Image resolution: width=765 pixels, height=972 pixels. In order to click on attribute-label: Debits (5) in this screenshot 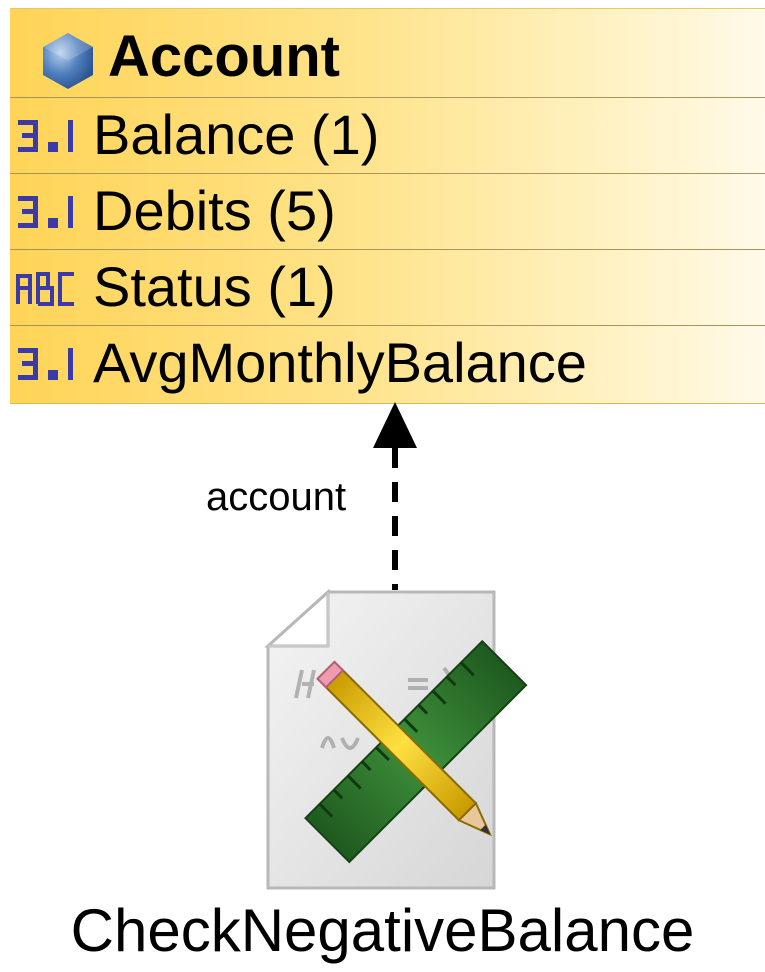, I will do `click(214, 210)`.